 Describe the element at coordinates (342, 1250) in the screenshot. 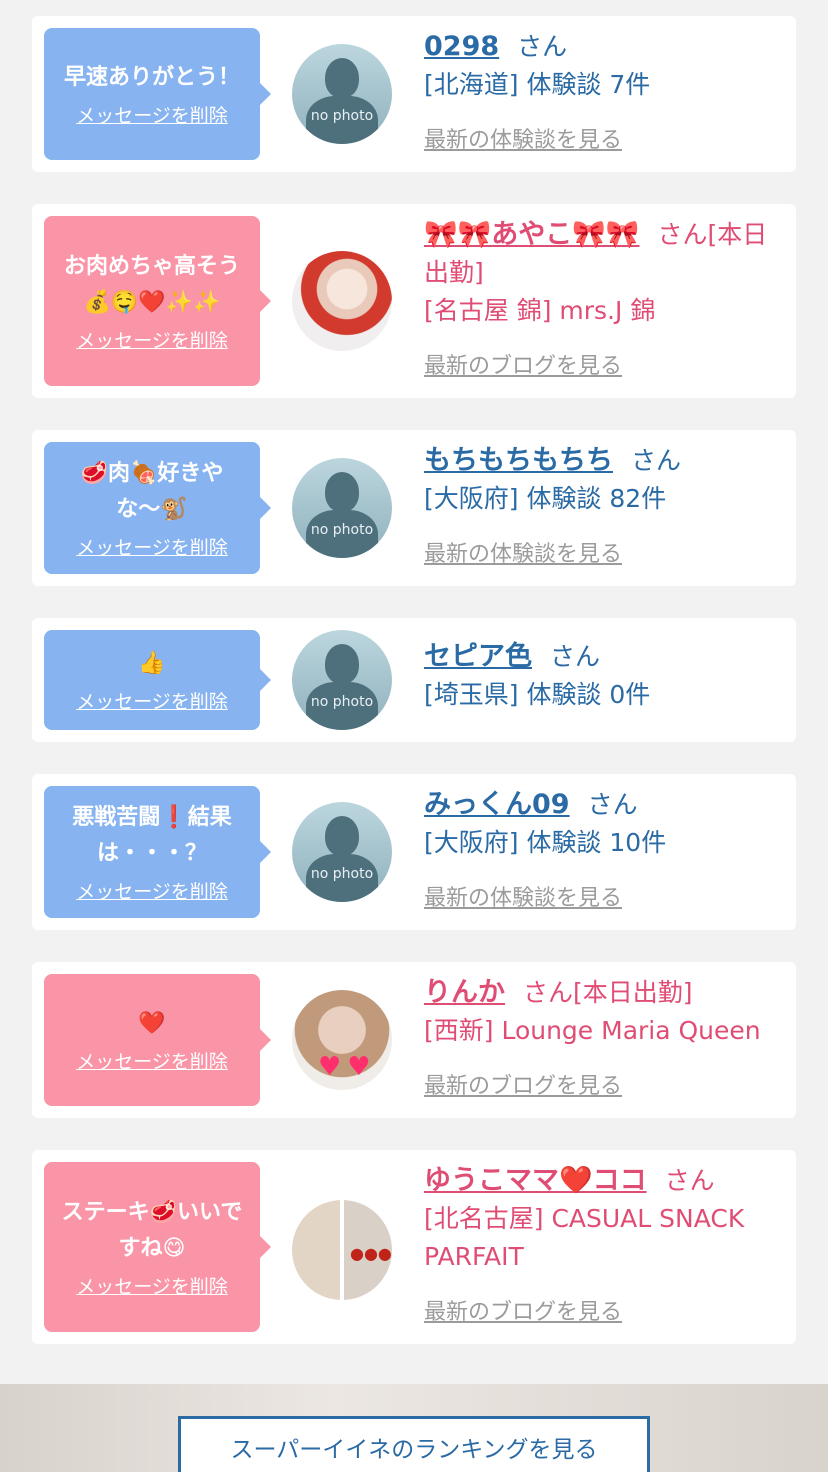

I see `avatar: ●●●` at that location.